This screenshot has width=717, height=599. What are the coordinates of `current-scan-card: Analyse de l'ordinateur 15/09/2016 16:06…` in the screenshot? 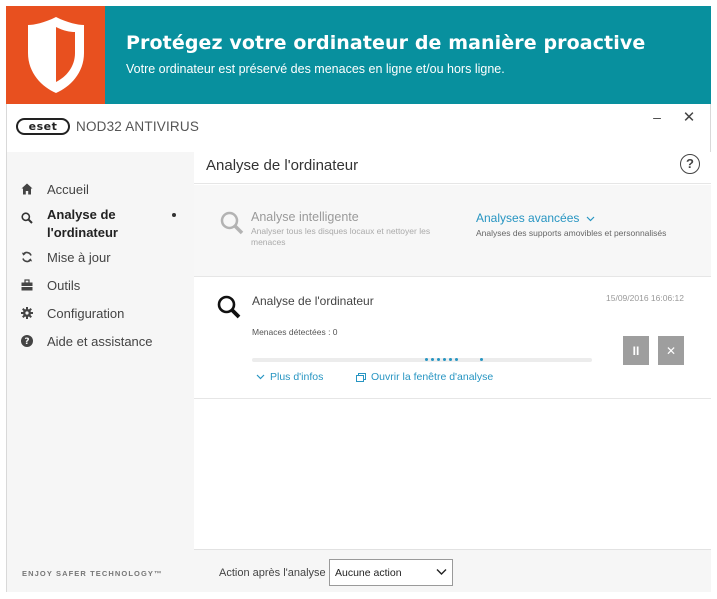 It's located at (452, 337).